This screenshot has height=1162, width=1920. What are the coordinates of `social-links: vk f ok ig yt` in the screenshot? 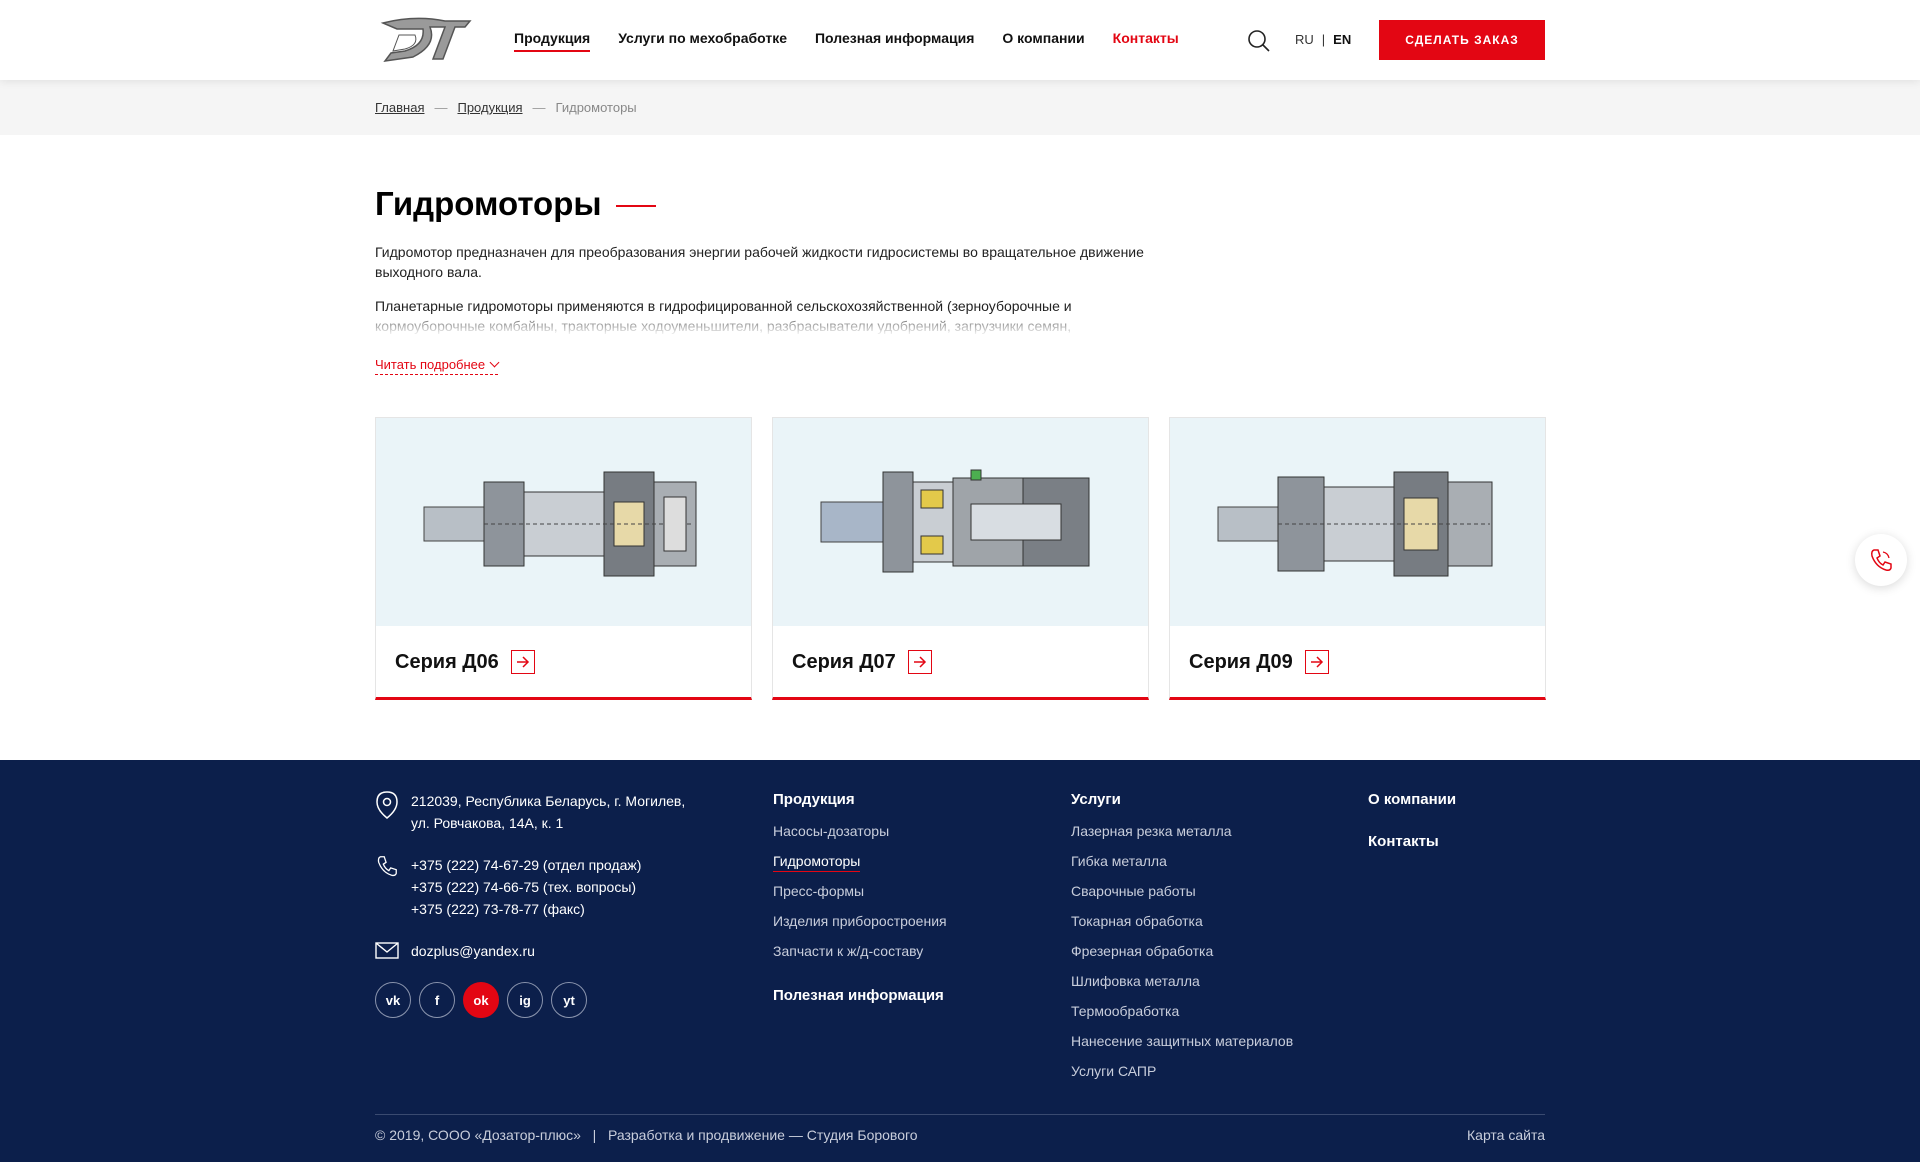 It's located at (555, 1000).